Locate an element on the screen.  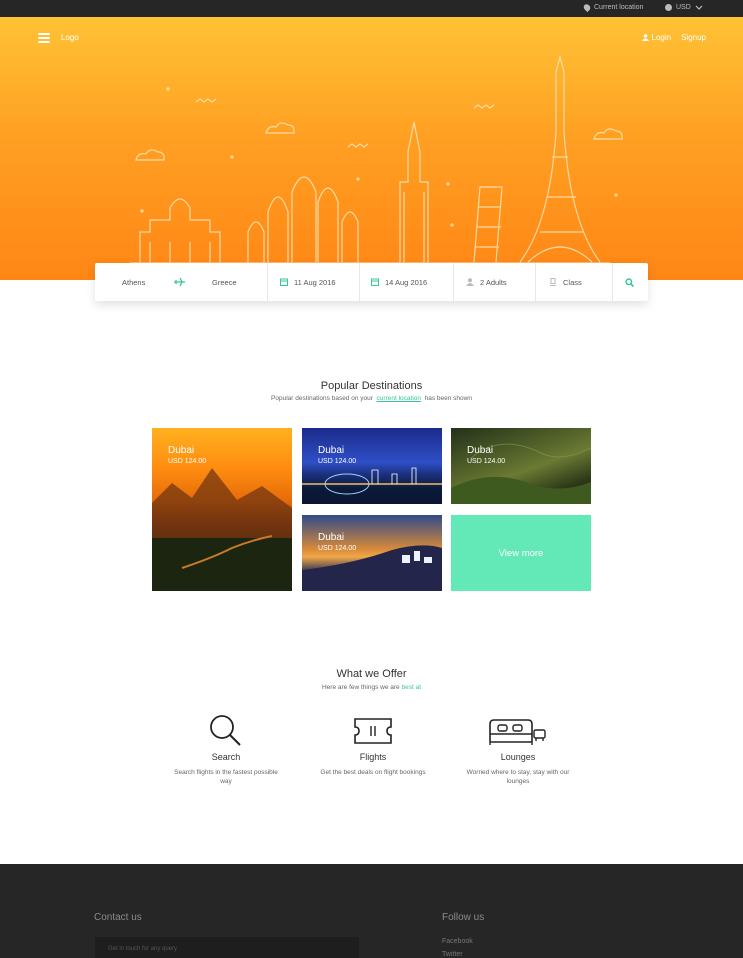
contact-title: Contact us is located at coordinates (118, 917).